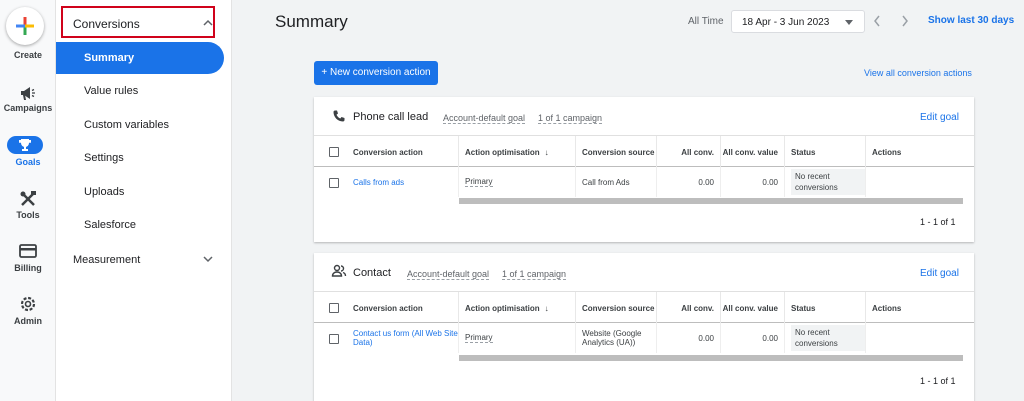  I want to click on tools-label: Tools, so click(28, 215).